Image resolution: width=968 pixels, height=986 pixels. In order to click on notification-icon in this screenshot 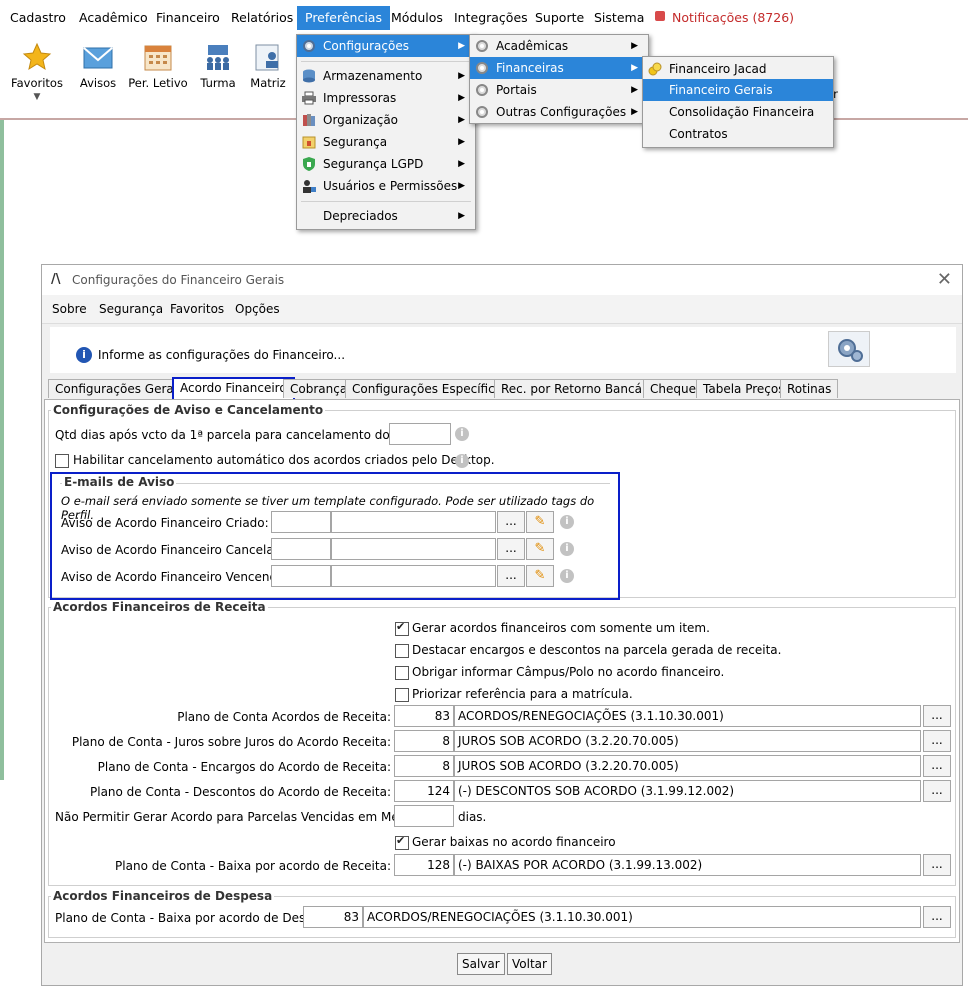, I will do `click(660, 16)`.